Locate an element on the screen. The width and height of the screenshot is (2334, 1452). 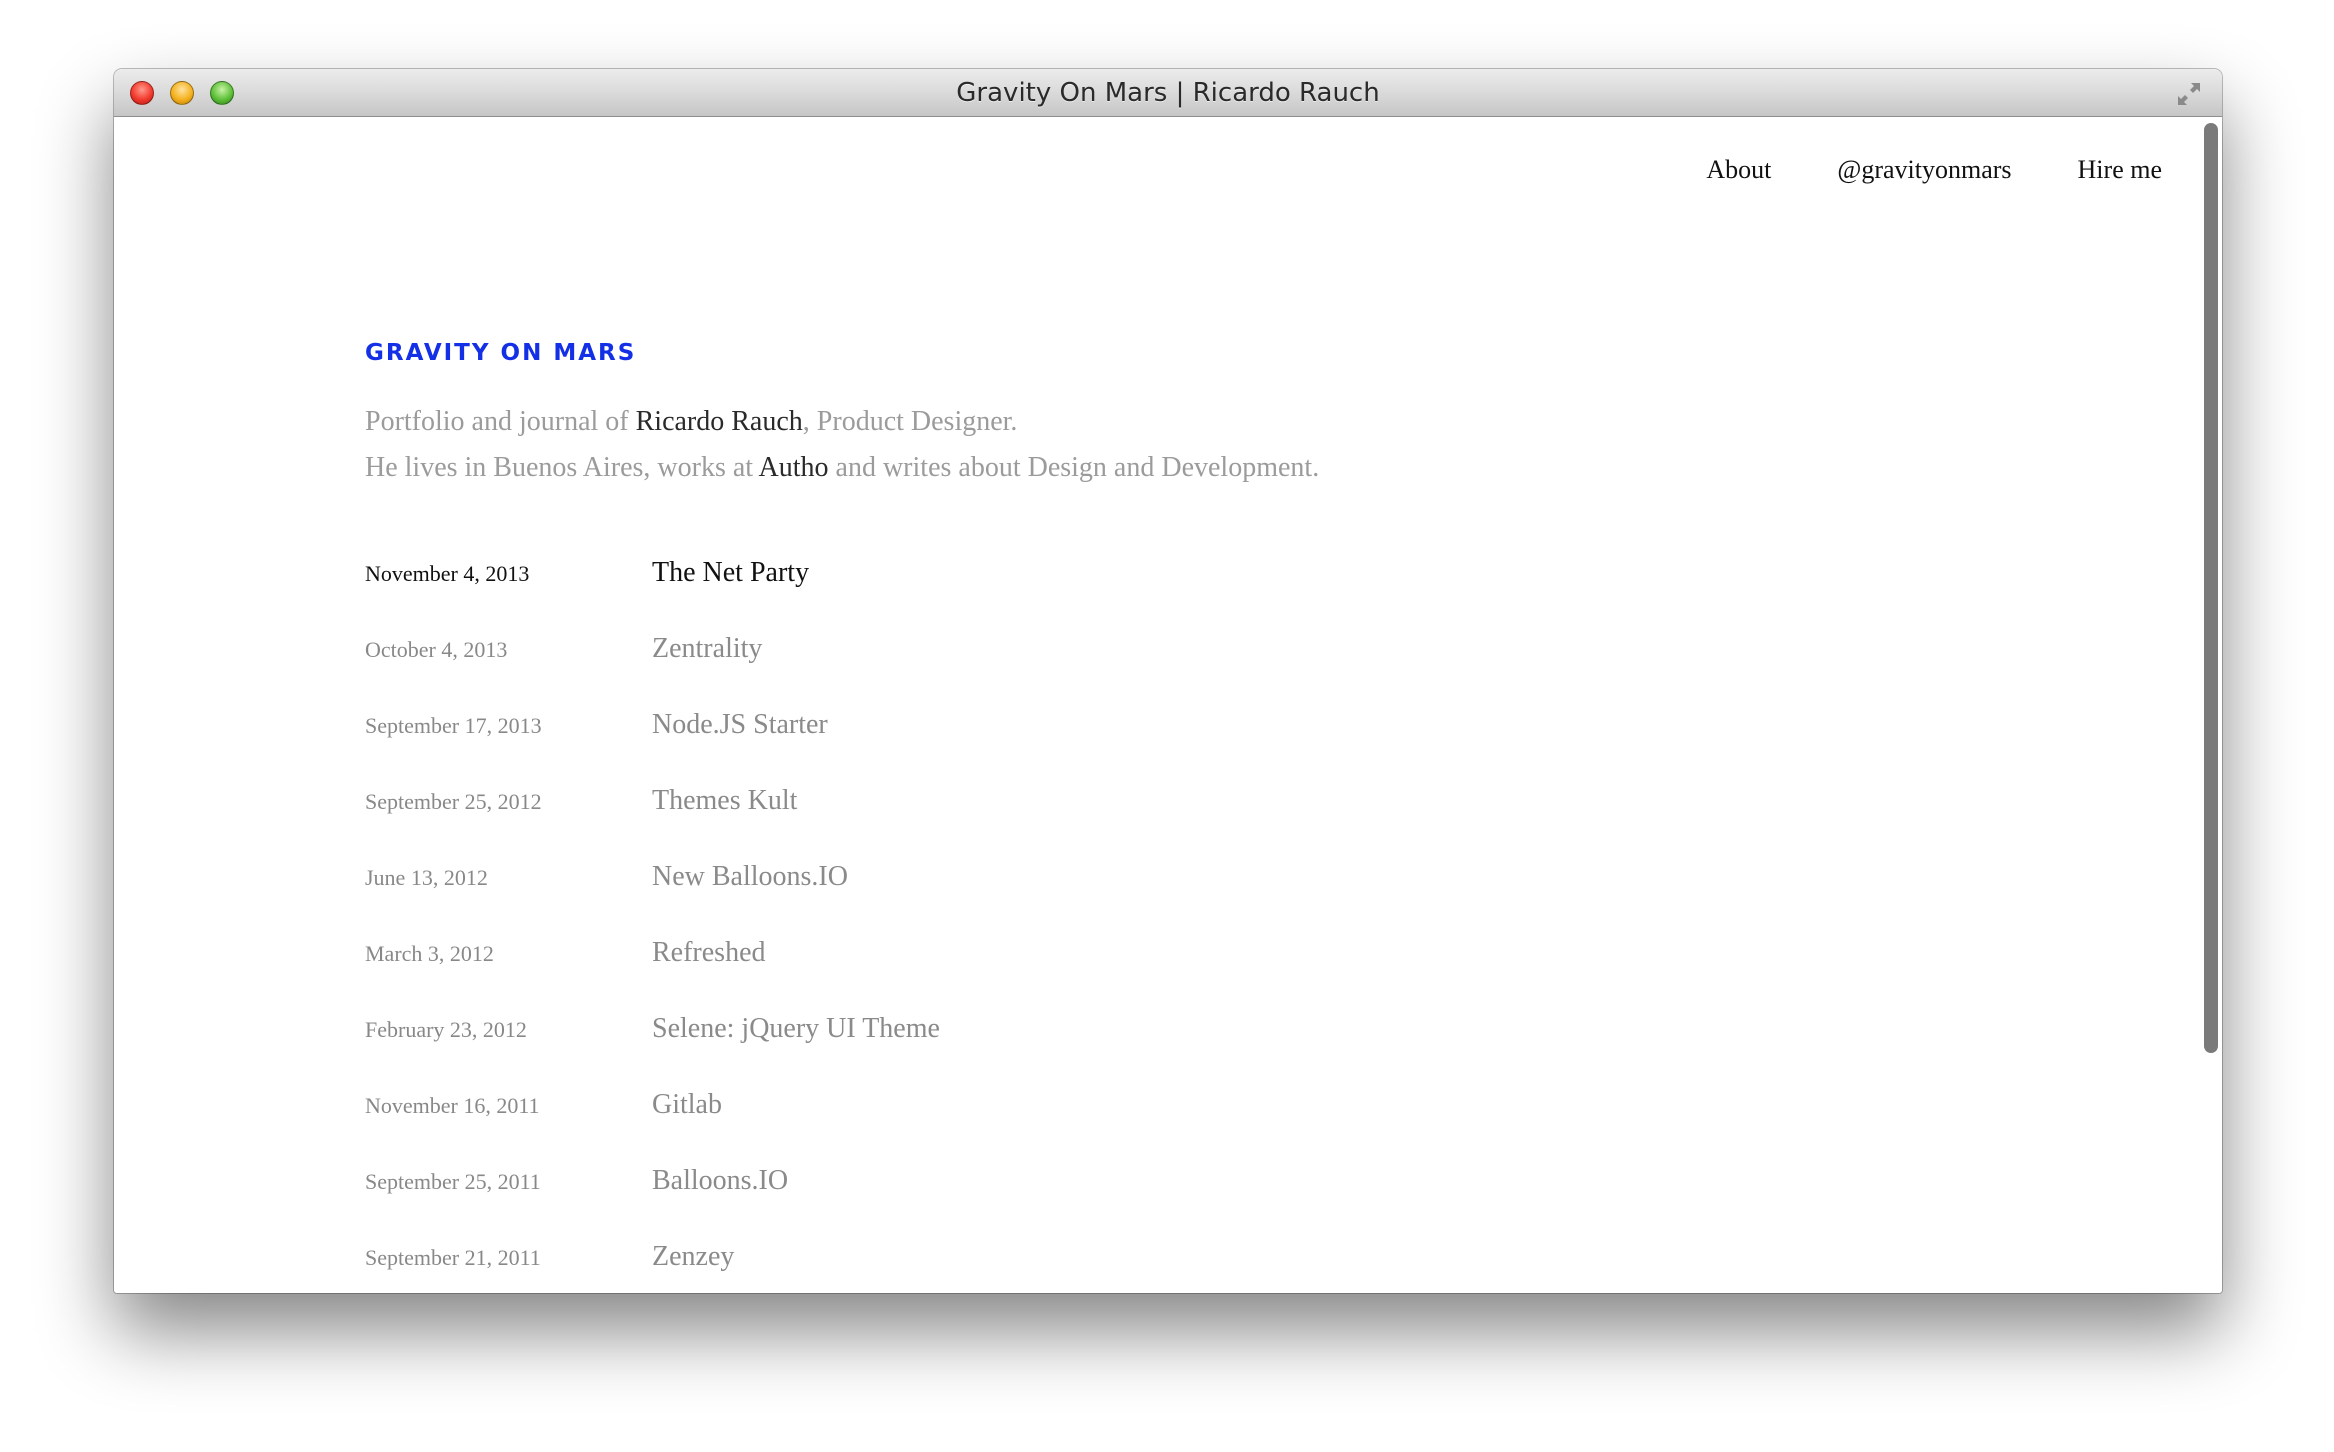
intro-line-1-prefix: Portfolio and journal of is located at coordinates (500, 421).